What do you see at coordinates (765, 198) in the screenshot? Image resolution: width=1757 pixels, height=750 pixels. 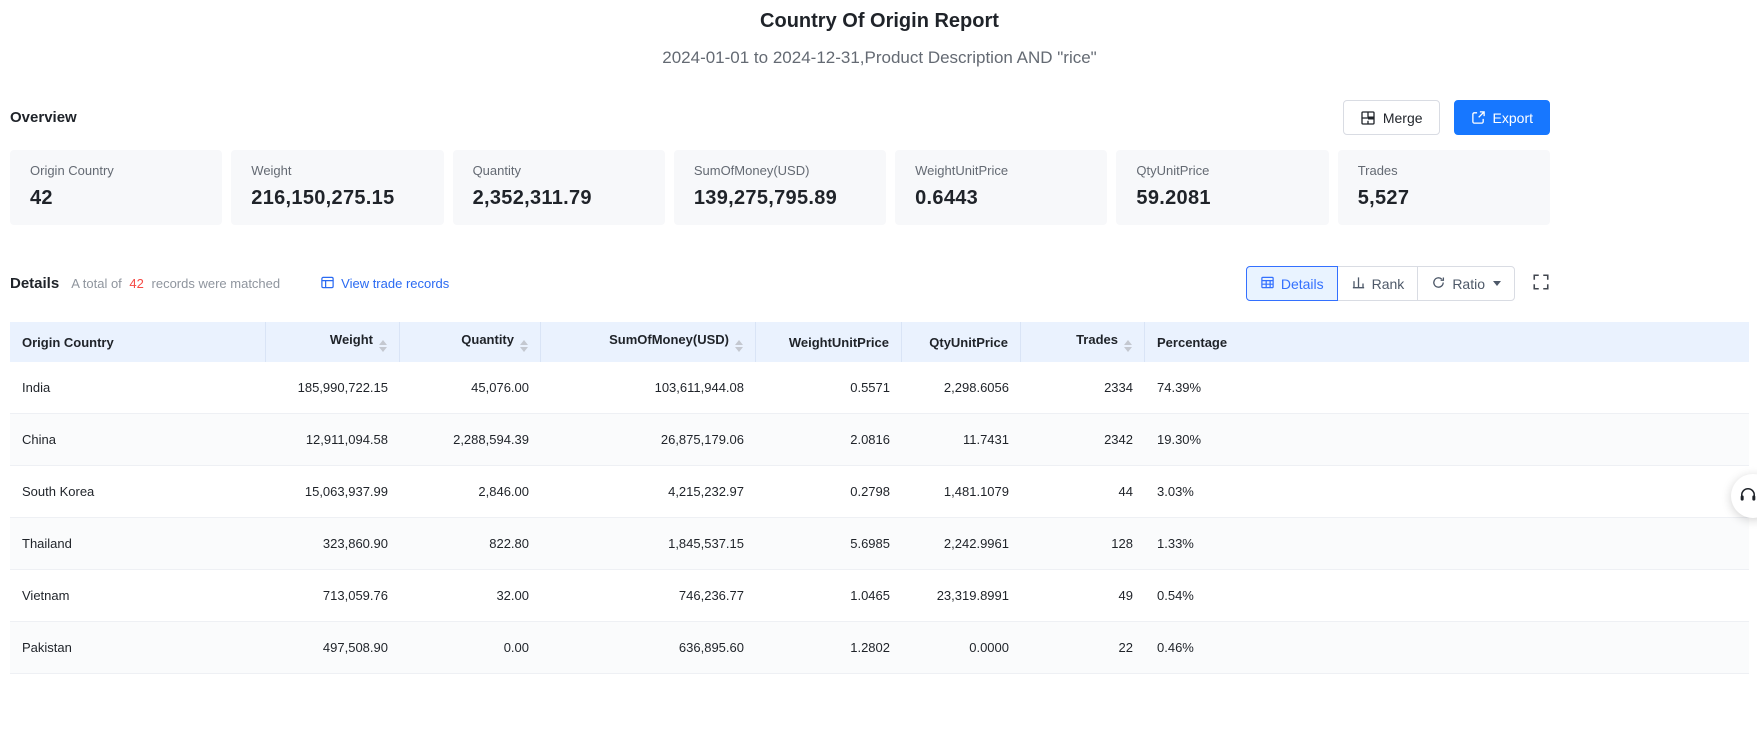 I see `stat-card-value: 139,275,795.89` at bounding box center [765, 198].